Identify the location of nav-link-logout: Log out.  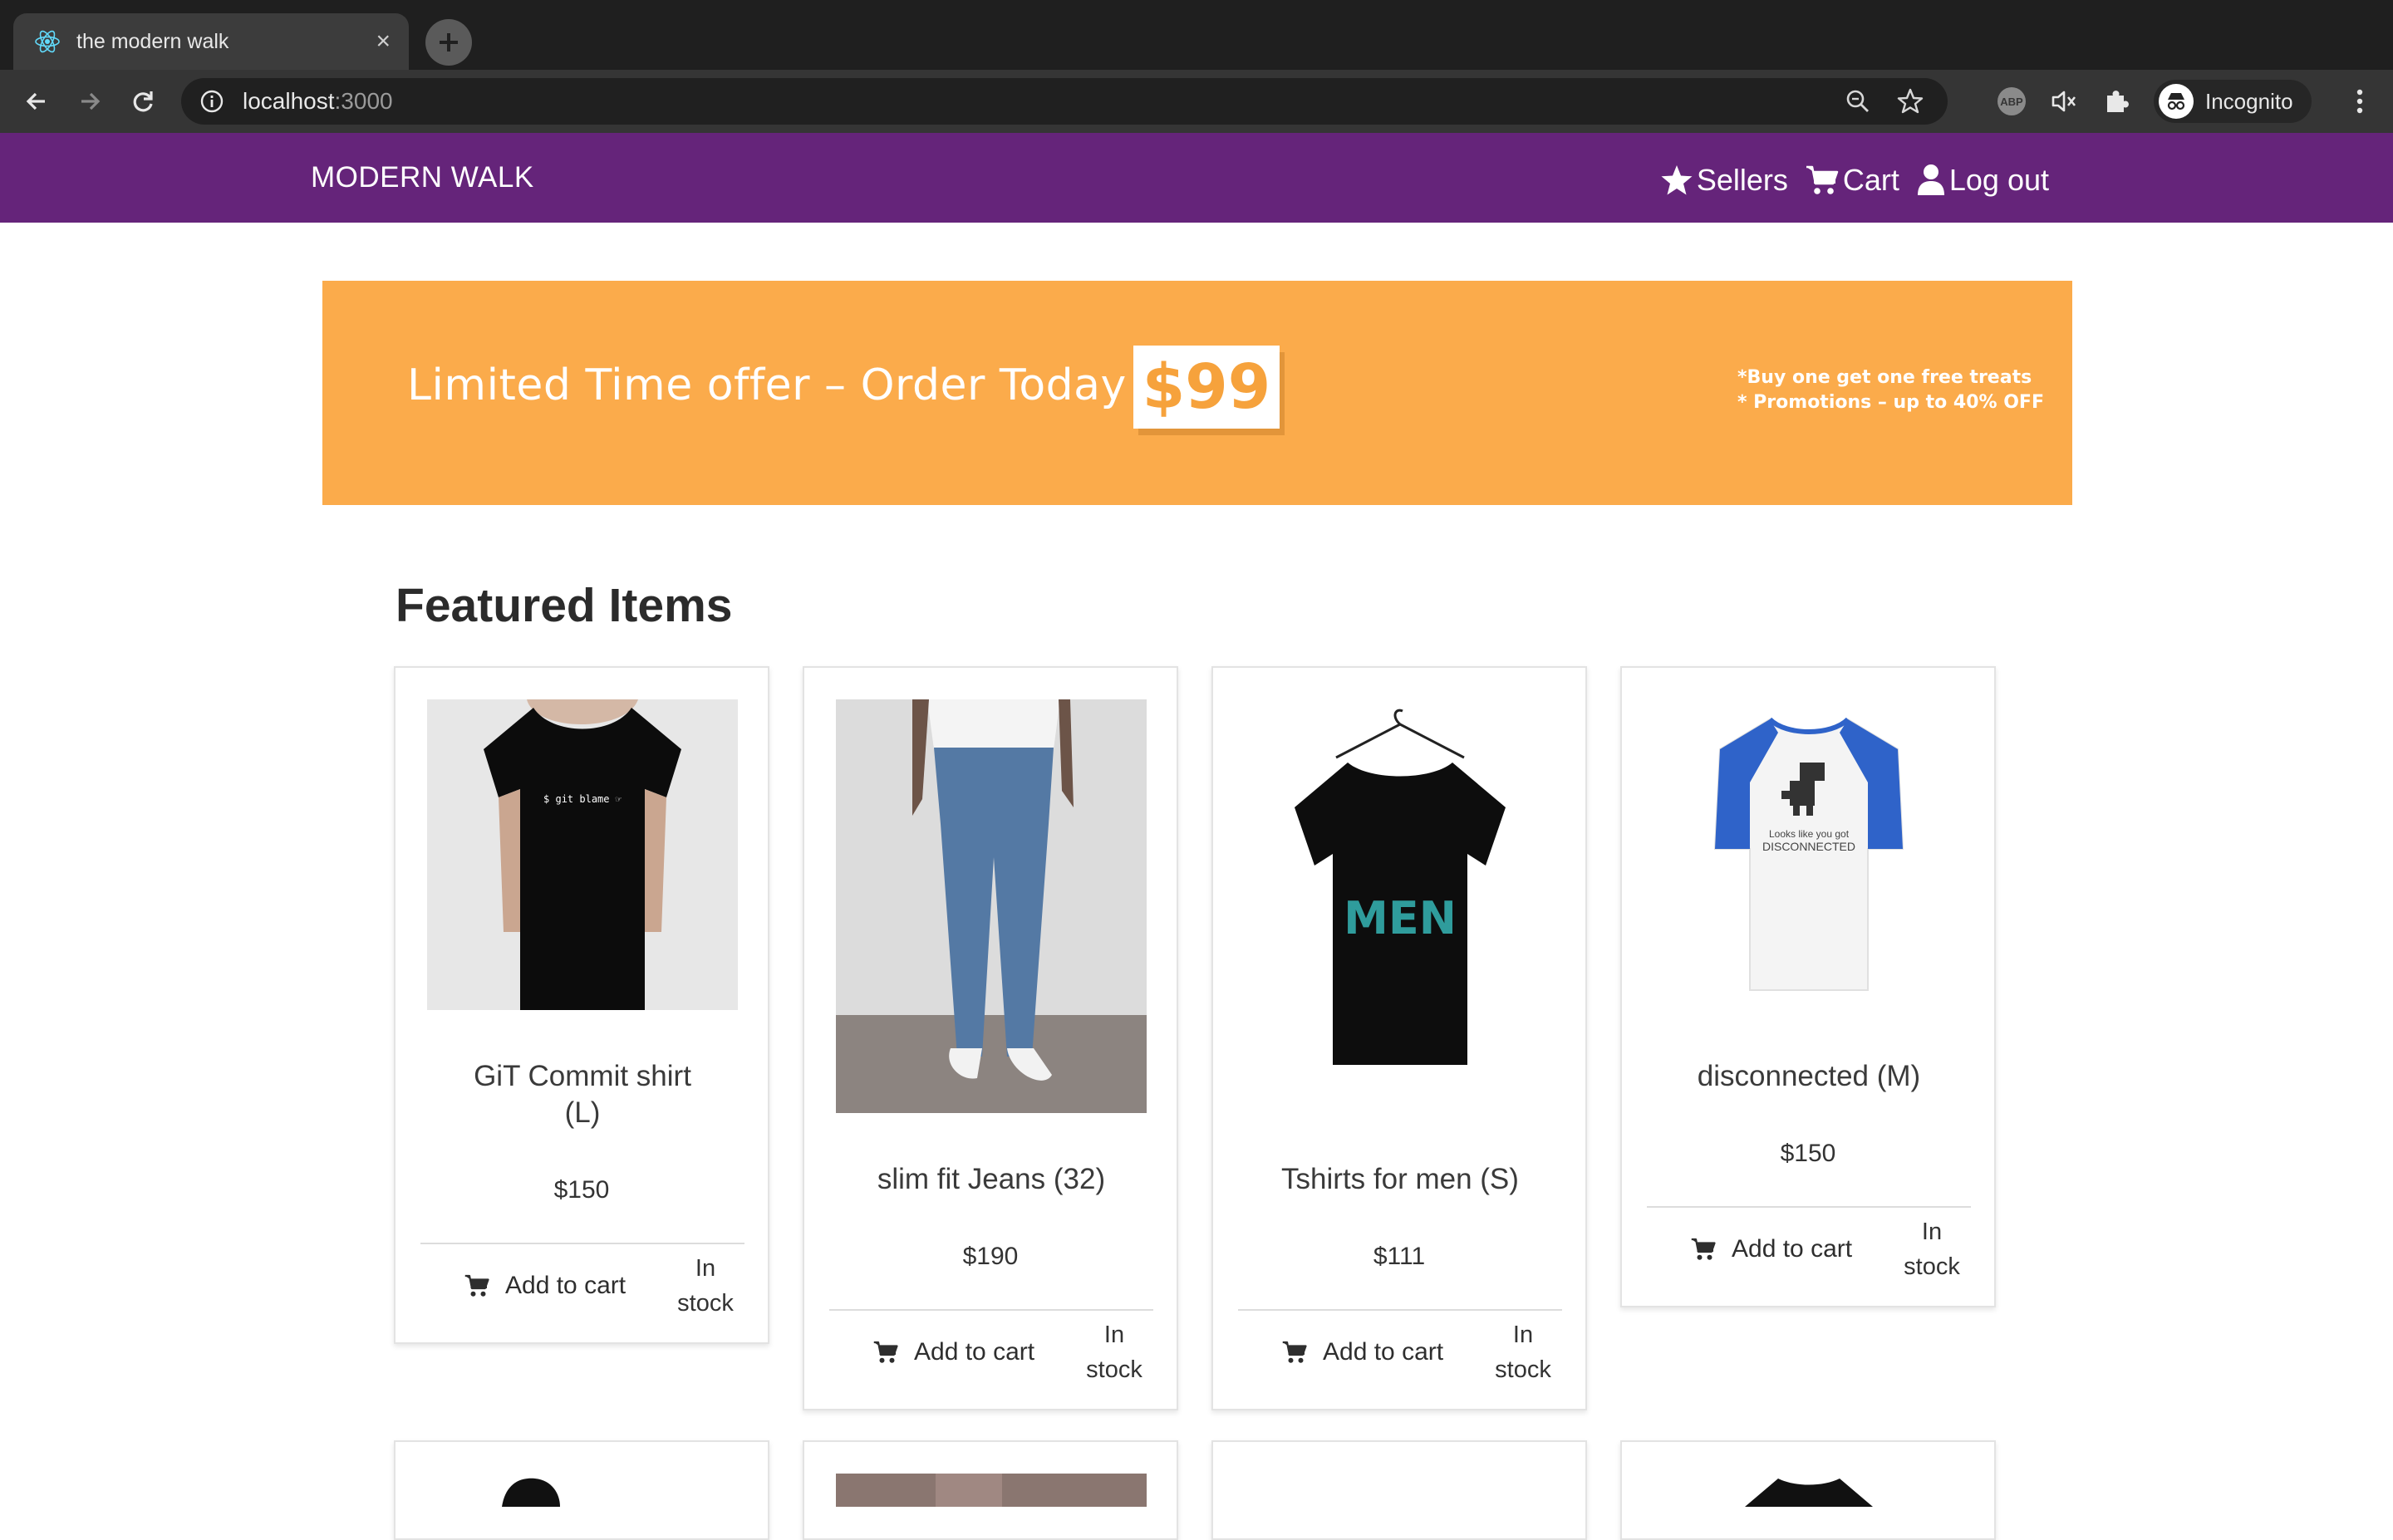
(1983, 180).